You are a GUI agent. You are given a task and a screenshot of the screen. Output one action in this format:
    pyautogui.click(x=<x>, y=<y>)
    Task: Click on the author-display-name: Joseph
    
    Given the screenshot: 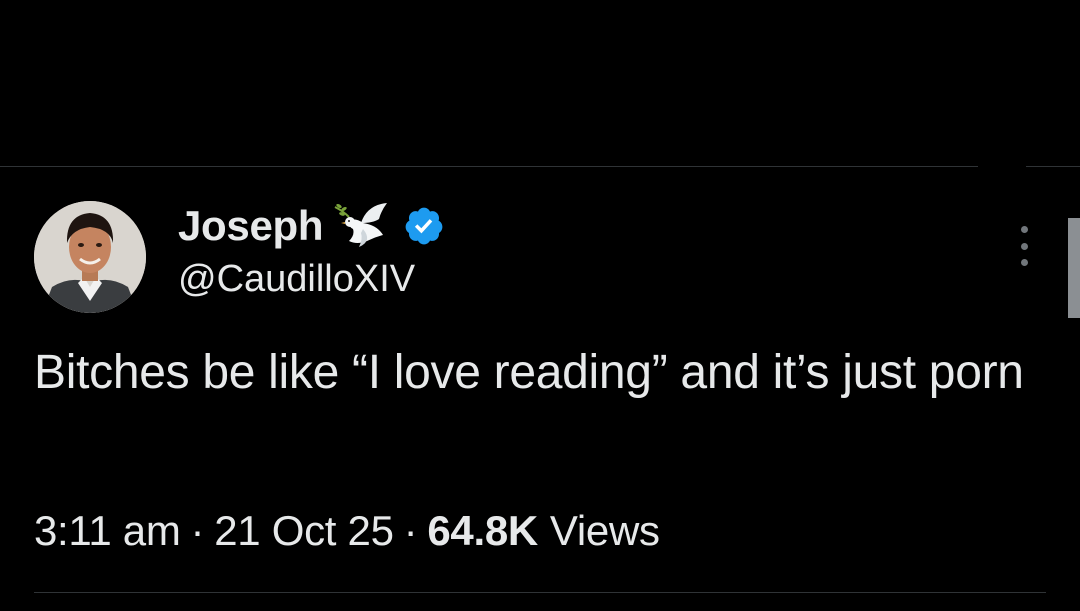 What is the action you would take?
    pyautogui.click(x=251, y=226)
    